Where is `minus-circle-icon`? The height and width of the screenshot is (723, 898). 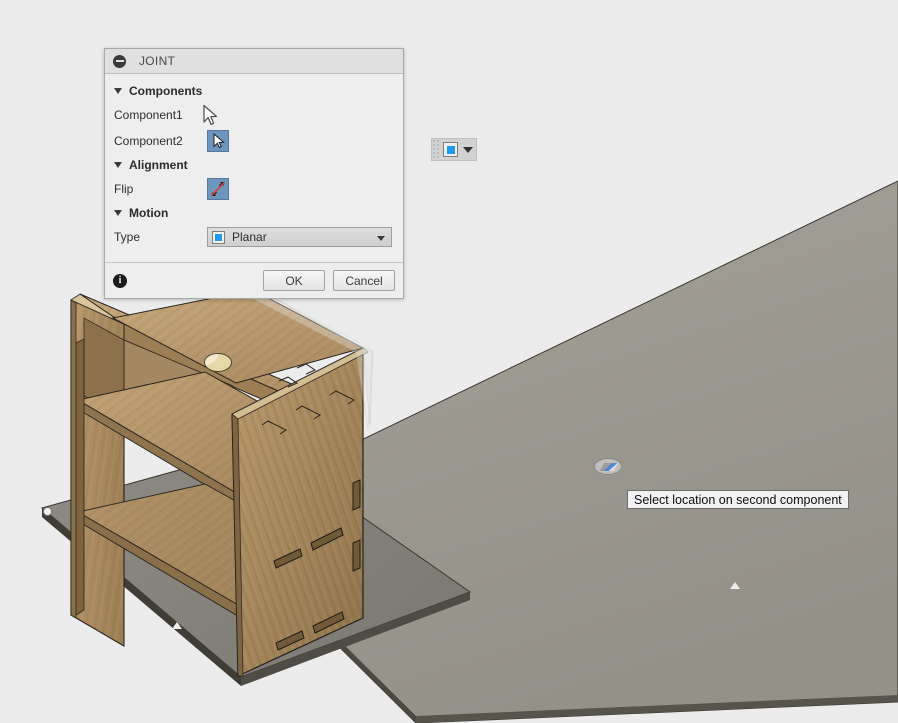
minus-circle-icon is located at coordinates (119, 61).